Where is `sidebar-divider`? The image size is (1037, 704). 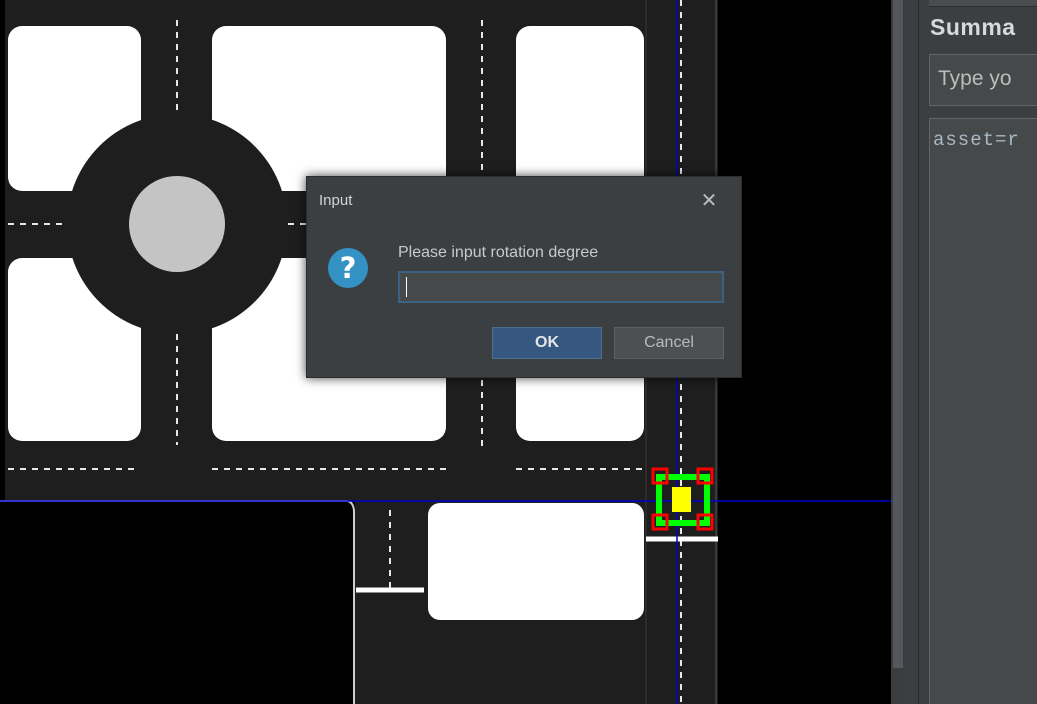
sidebar-divider is located at coordinates (918, 352).